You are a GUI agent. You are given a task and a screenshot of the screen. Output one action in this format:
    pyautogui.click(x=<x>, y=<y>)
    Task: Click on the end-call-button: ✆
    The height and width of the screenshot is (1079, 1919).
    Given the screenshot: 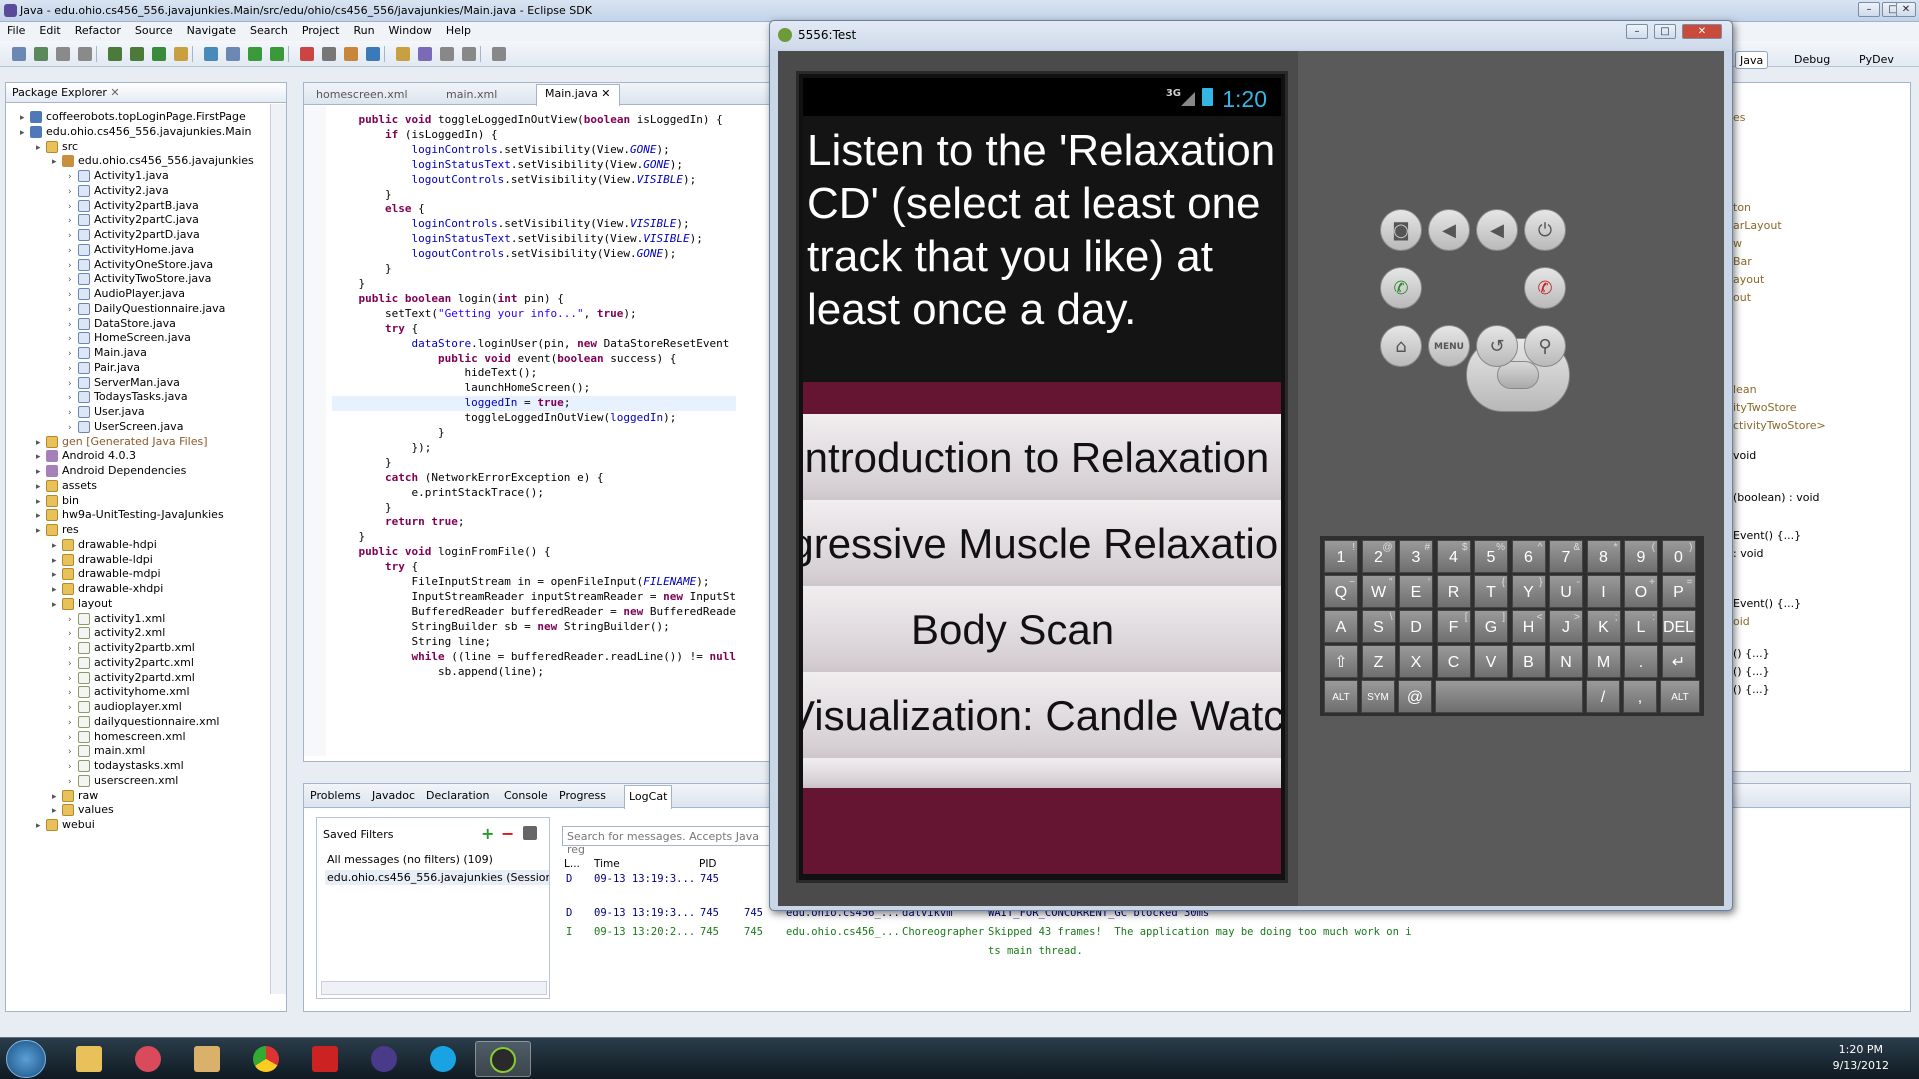 What is the action you would take?
    pyautogui.click(x=1545, y=288)
    